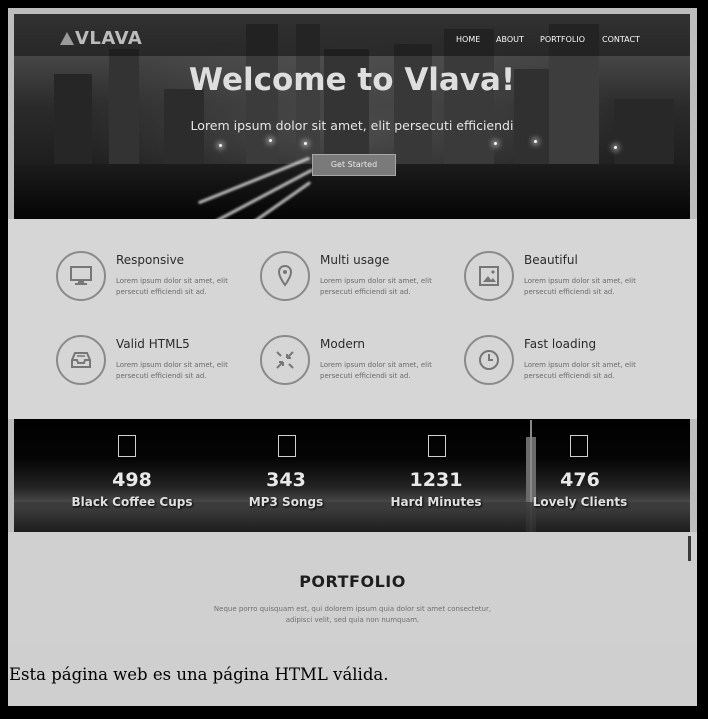 Image resolution: width=708 pixels, height=719 pixels. Describe the element at coordinates (132, 502) in the screenshot. I see `counter-label: Black Coffee Cups` at that location.